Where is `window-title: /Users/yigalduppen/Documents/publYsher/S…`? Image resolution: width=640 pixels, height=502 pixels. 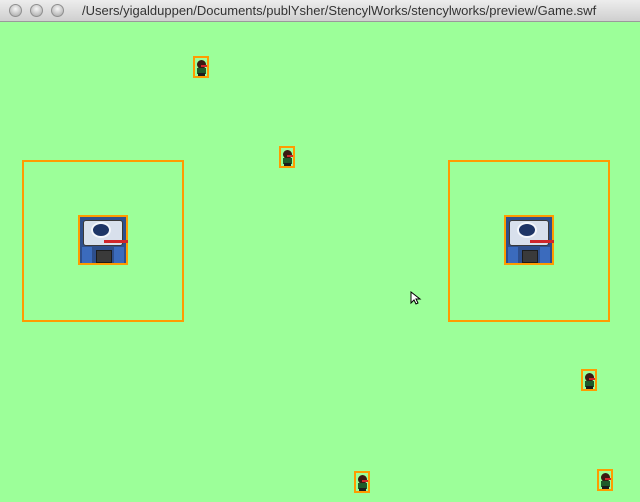 window-title: /Users/yigalduppen/Documents/publYsher/S… is located at coordinates (339, 10).